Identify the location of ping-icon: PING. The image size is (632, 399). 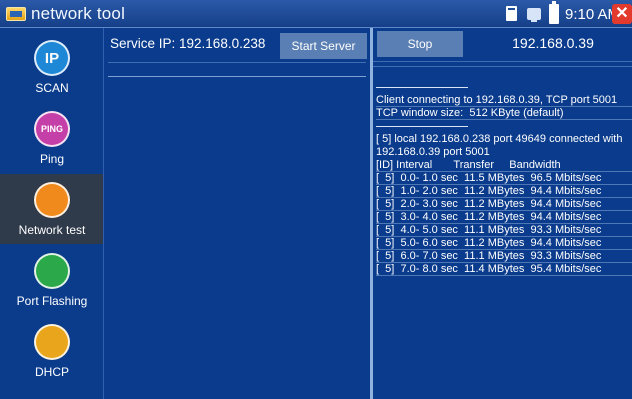
(52, 129).